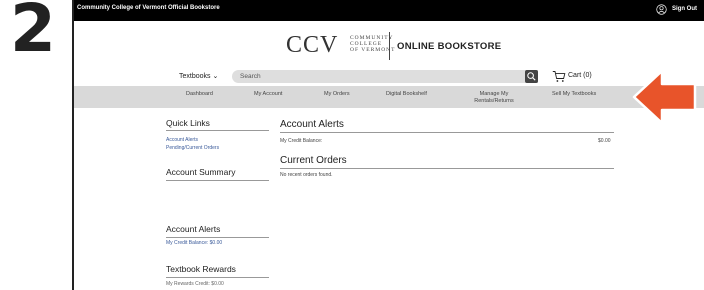  I want to click on textbook-rewards-title: Textbook Rewards, so click(201, 269).